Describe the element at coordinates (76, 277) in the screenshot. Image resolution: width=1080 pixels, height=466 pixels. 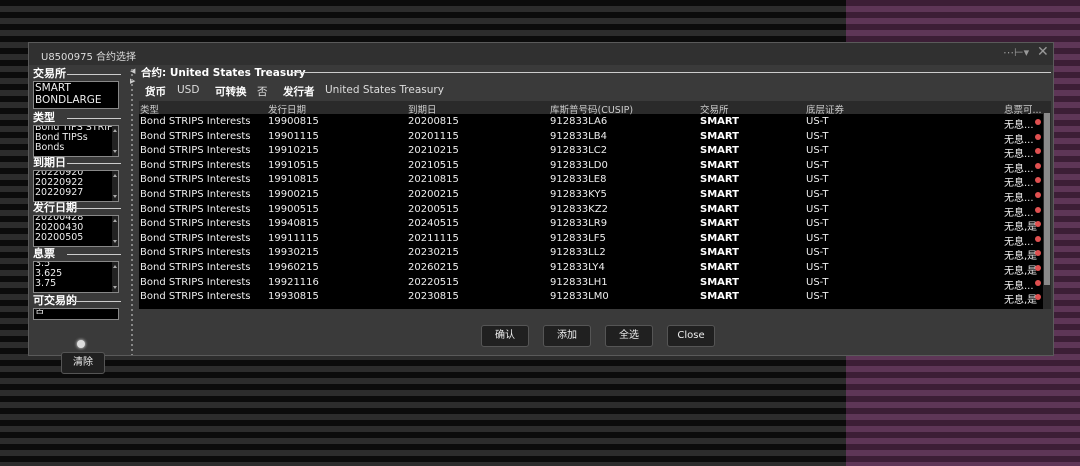
I see `coupon-listbox: 3.5 3.625 3.75` at that location.